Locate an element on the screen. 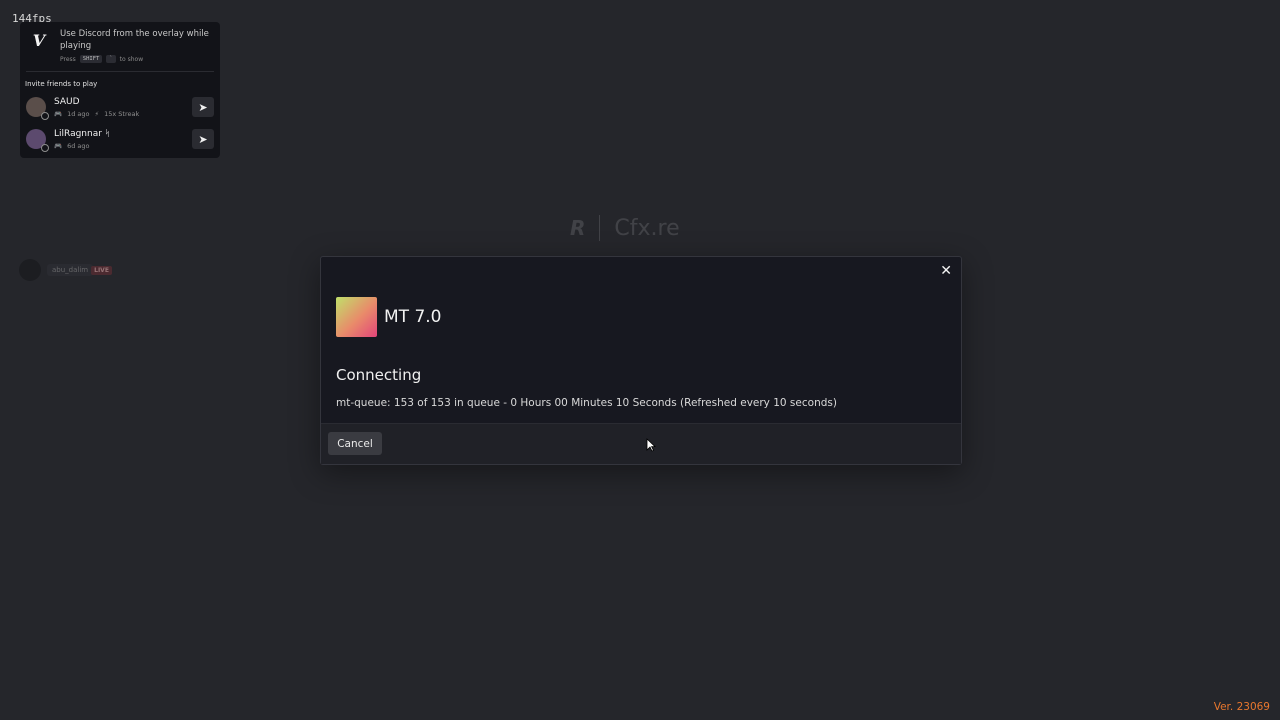  server-name: MT 7.0 is located at coordinates (413, 317).